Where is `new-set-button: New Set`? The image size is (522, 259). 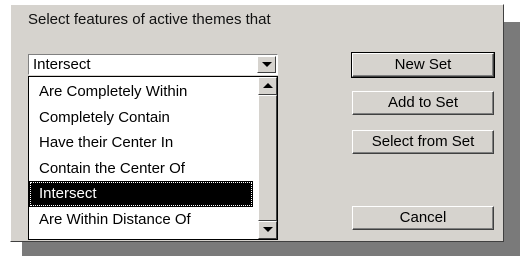 new-set-button: New Set is located at coordinates (423, 65).